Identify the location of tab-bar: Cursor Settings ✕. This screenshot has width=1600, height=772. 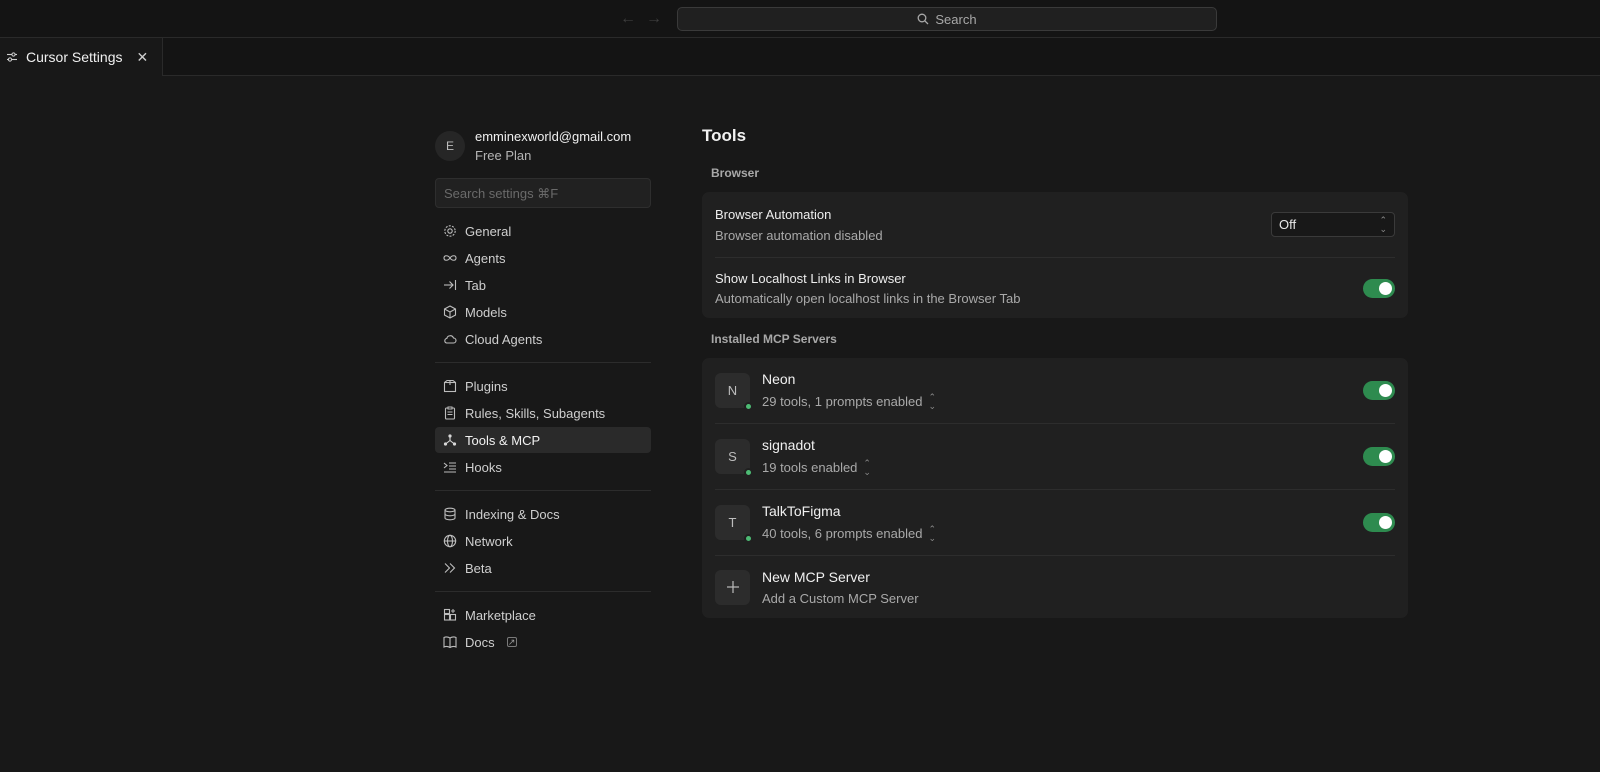
(800, 57).